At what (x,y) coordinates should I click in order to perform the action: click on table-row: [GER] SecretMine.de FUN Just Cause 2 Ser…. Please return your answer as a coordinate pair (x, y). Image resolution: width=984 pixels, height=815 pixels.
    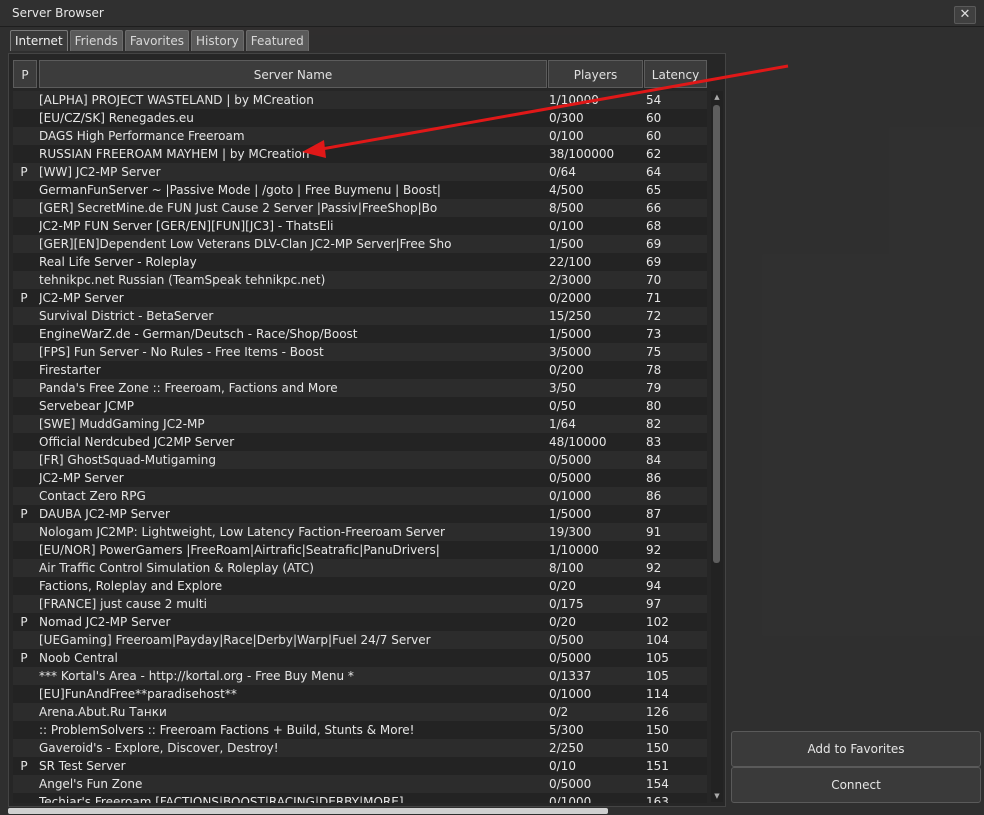
    Looking at the image, I should click on (360, 208).